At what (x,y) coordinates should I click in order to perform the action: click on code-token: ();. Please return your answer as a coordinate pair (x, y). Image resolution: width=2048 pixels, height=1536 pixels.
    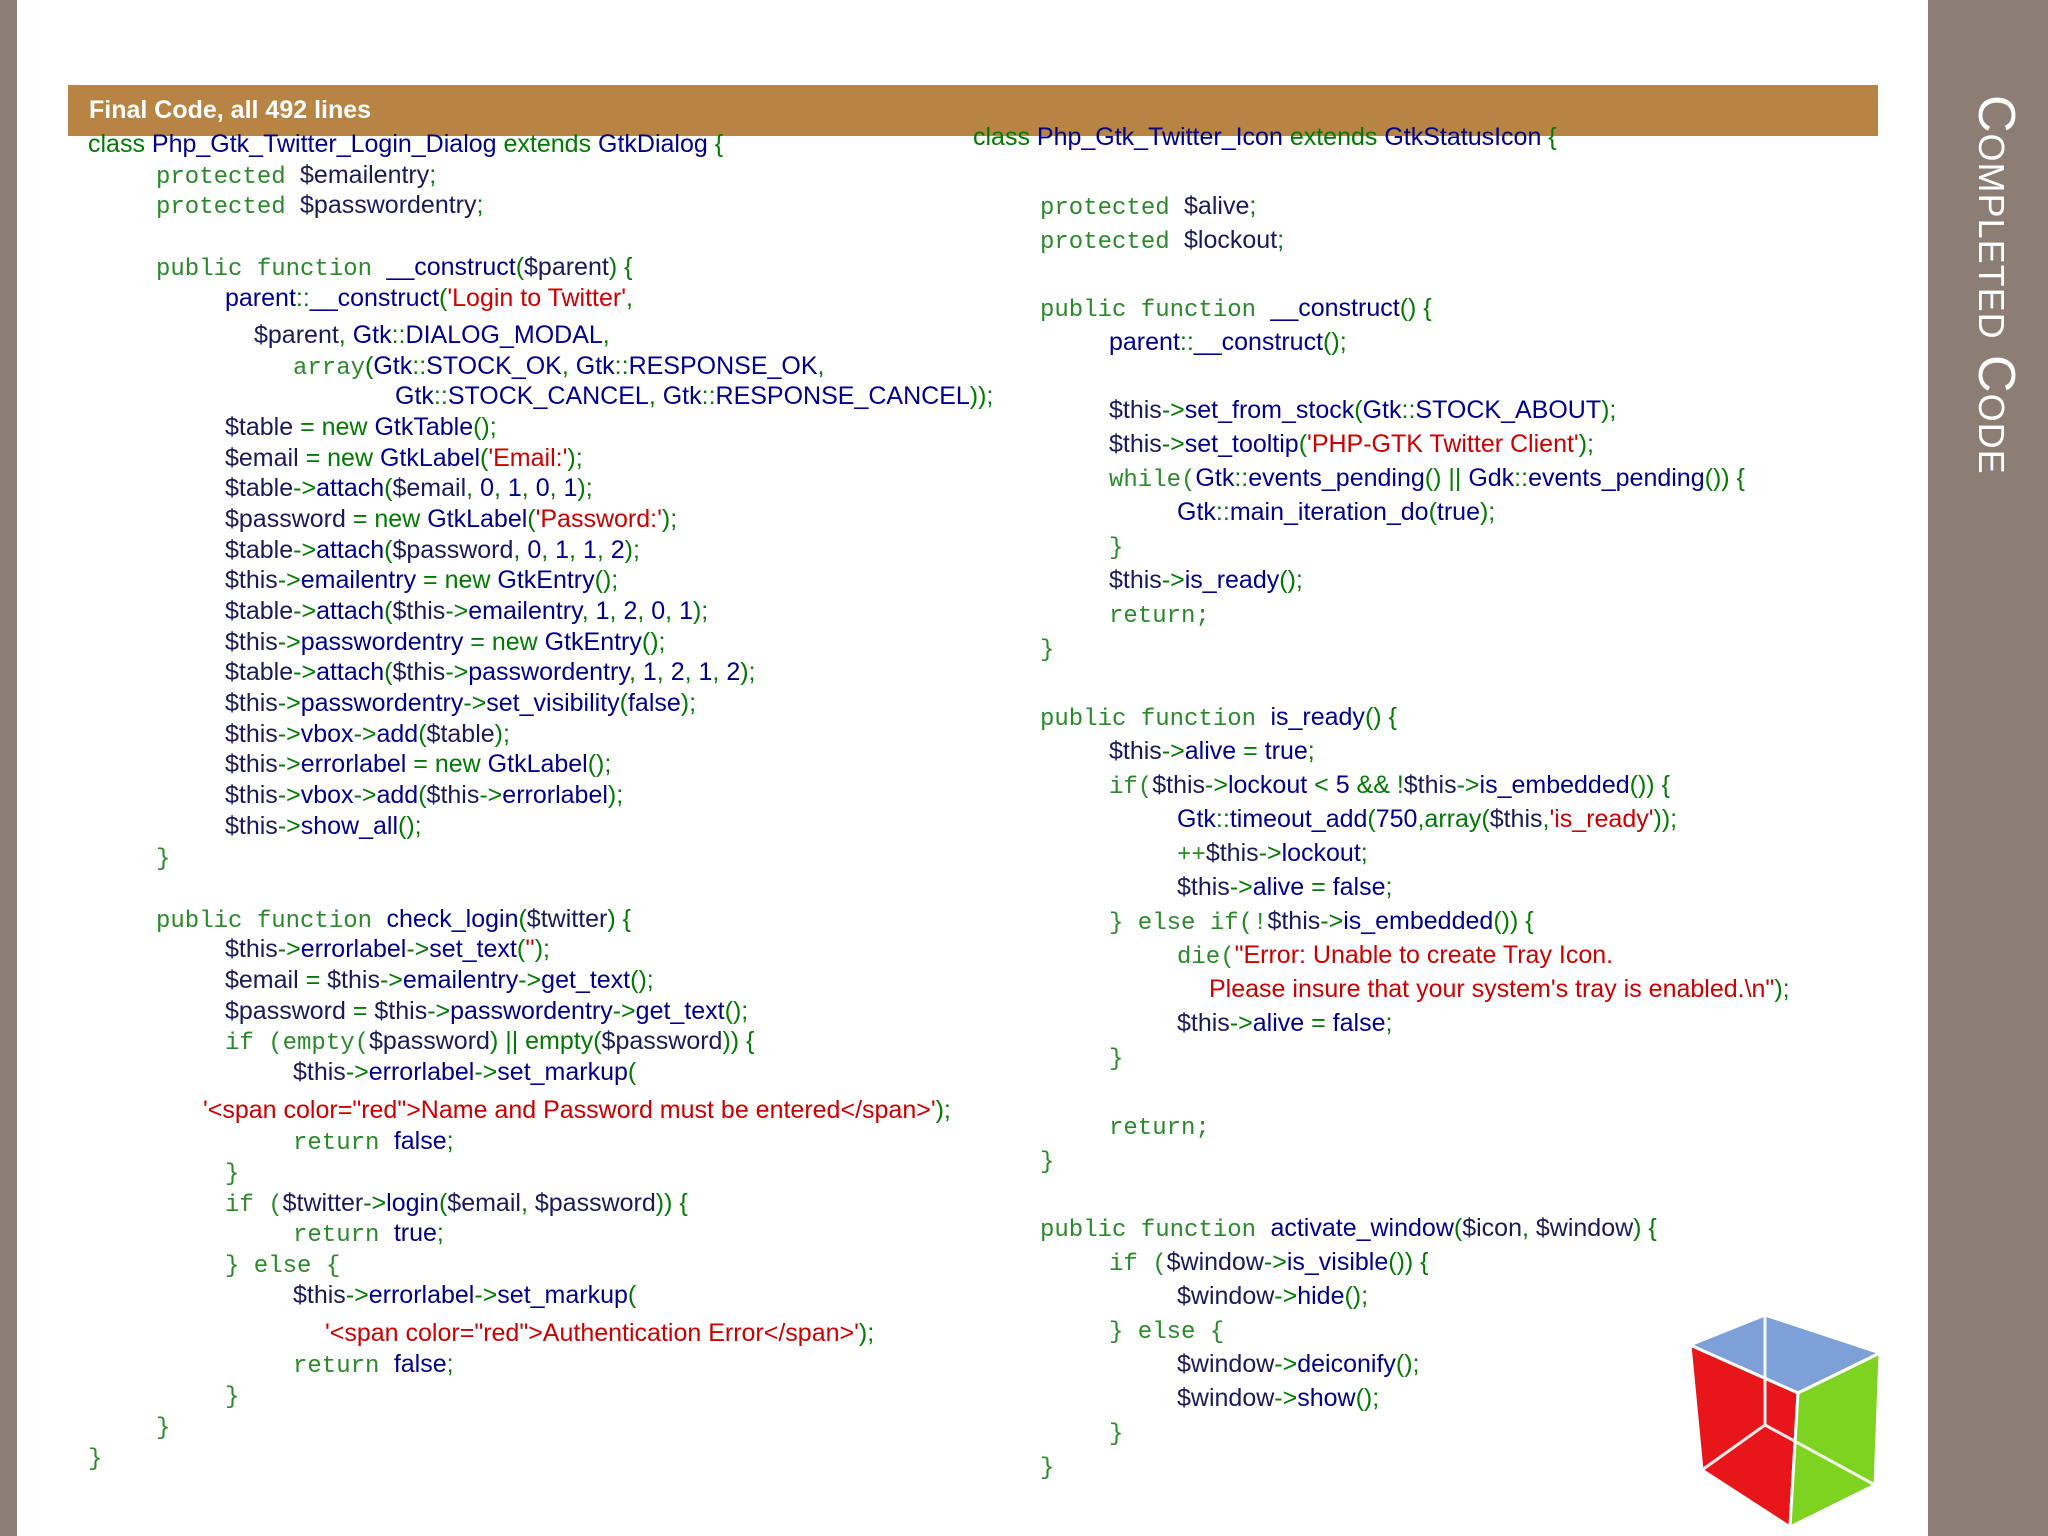
    Looking at the image, I should click on (653, 642).